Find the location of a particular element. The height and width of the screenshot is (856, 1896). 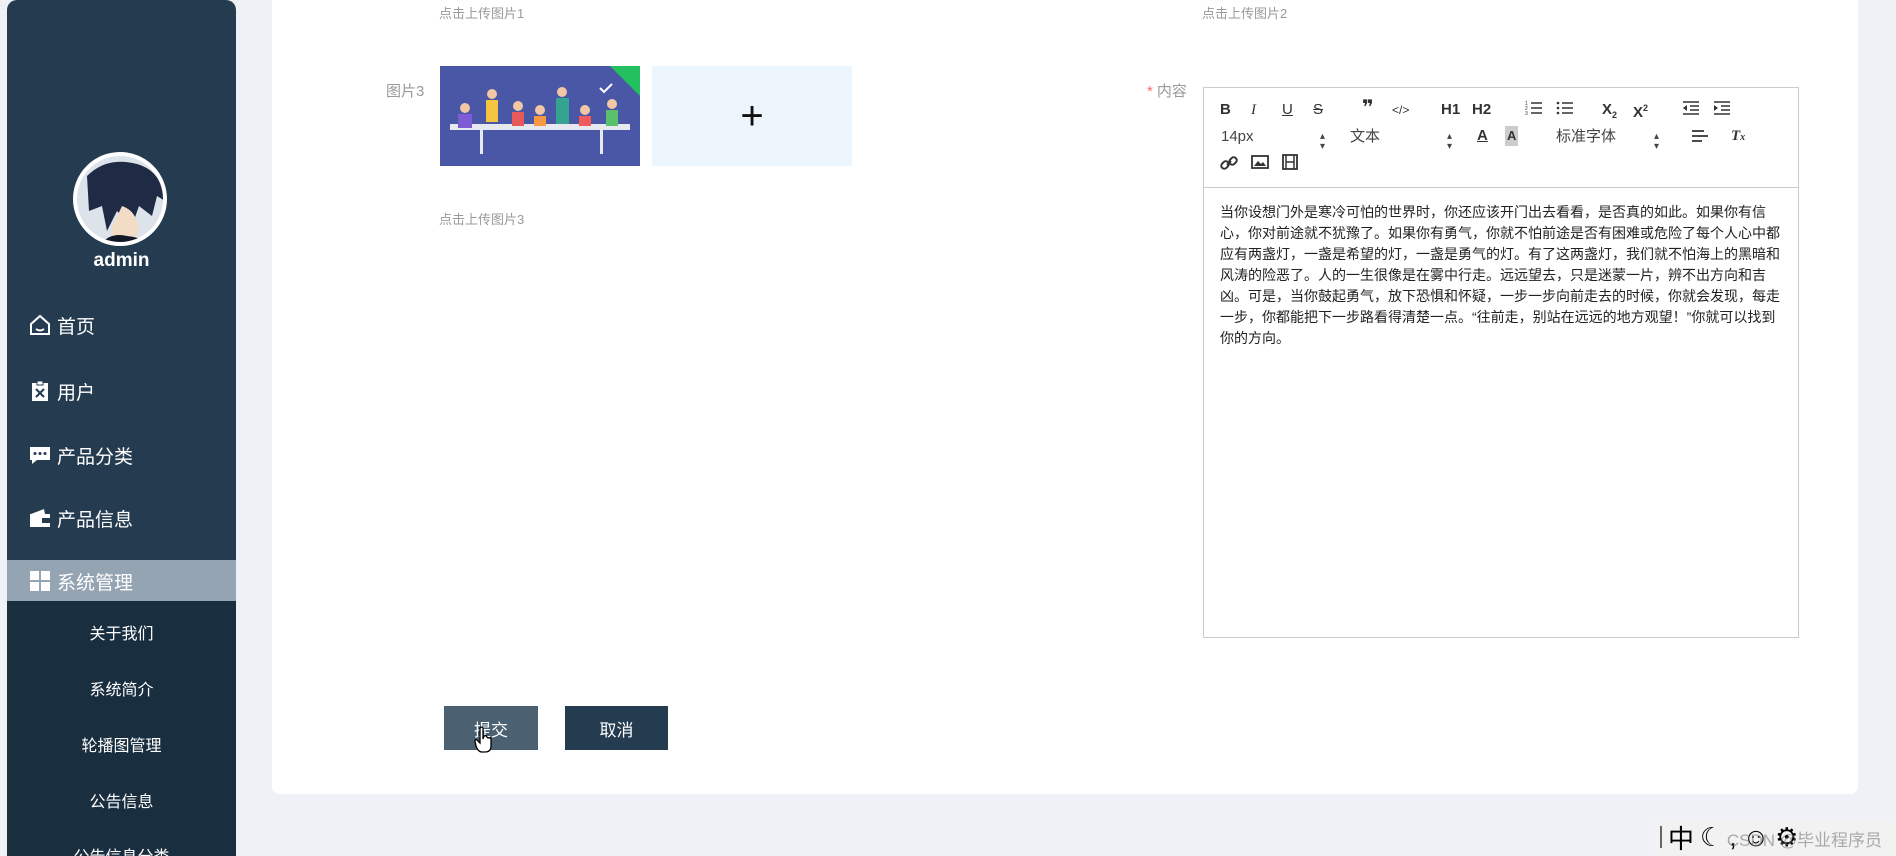

heading1-icon: H1 is located at coordinates (1450, 110).